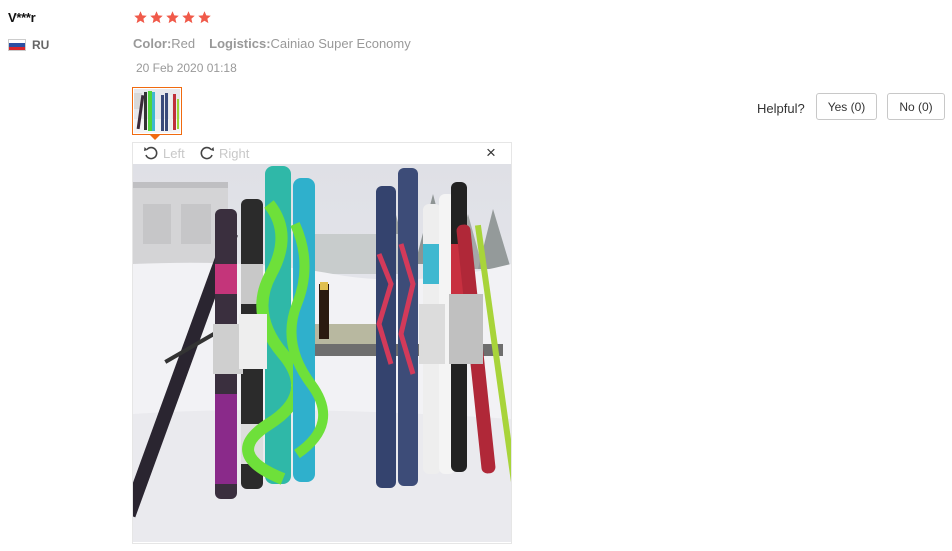 The image size is (952, 551). I want to click on logistics-attr-value: Cainiao Super Economy, so click(340, 43).